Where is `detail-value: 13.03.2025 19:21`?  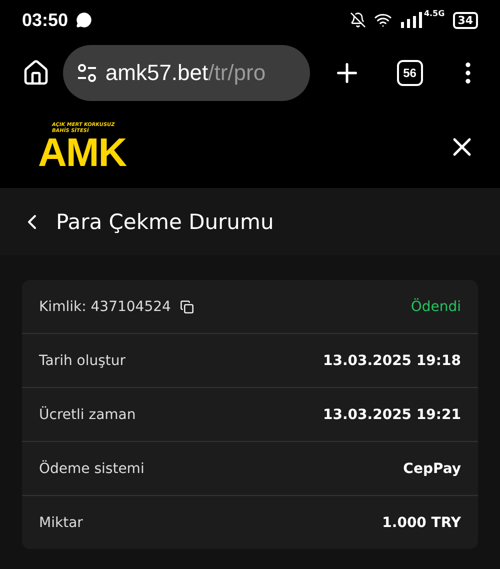
detail-value: 13.03.2025 19:21 is located at coordinates (391, 414).